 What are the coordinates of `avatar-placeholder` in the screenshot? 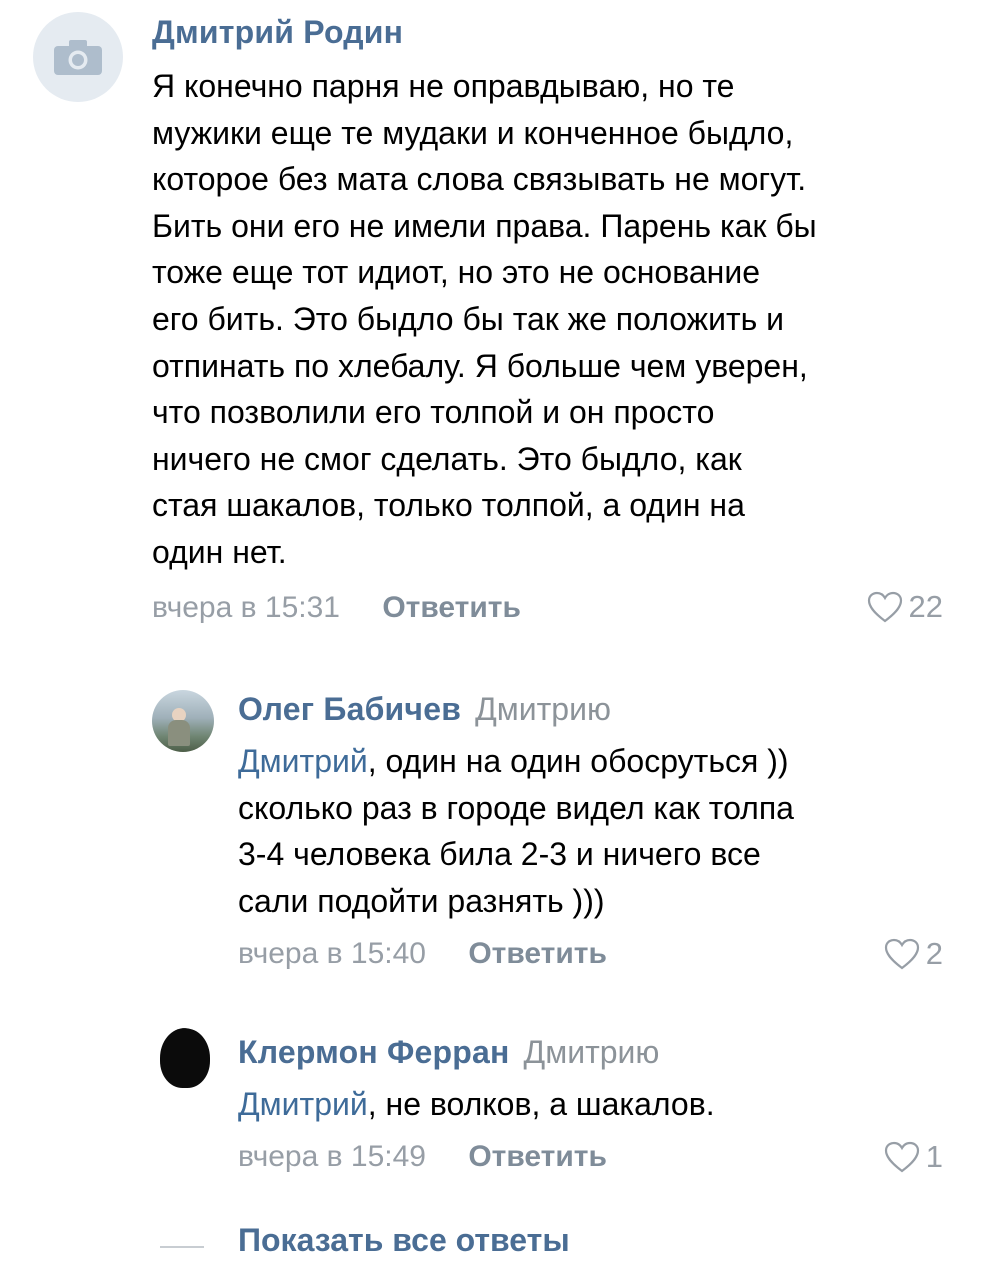 It's located at (78, 57).